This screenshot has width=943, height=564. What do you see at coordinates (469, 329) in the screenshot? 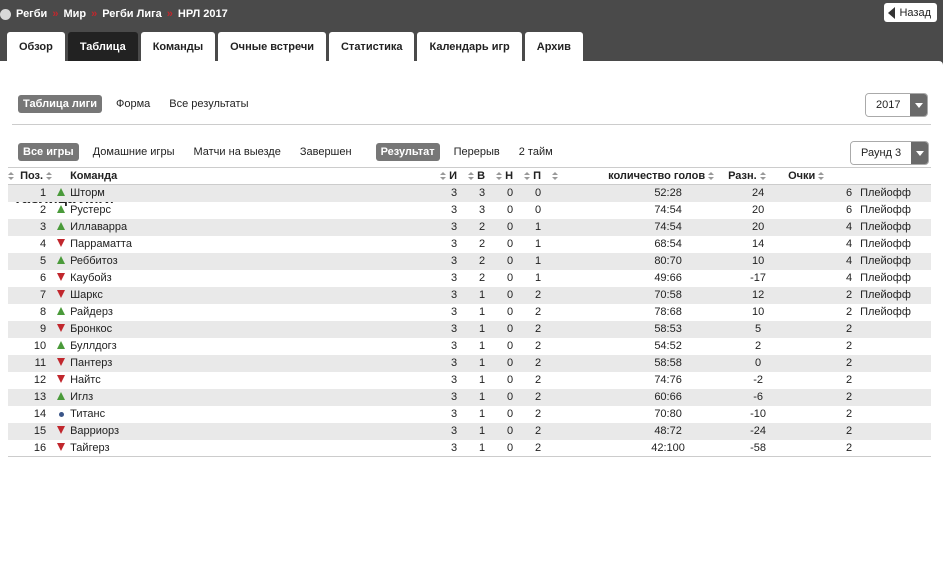
I see `table-row: 9 Бронкос 3 1 0 2 58:53 5 2` at bounding box center [469, 329].